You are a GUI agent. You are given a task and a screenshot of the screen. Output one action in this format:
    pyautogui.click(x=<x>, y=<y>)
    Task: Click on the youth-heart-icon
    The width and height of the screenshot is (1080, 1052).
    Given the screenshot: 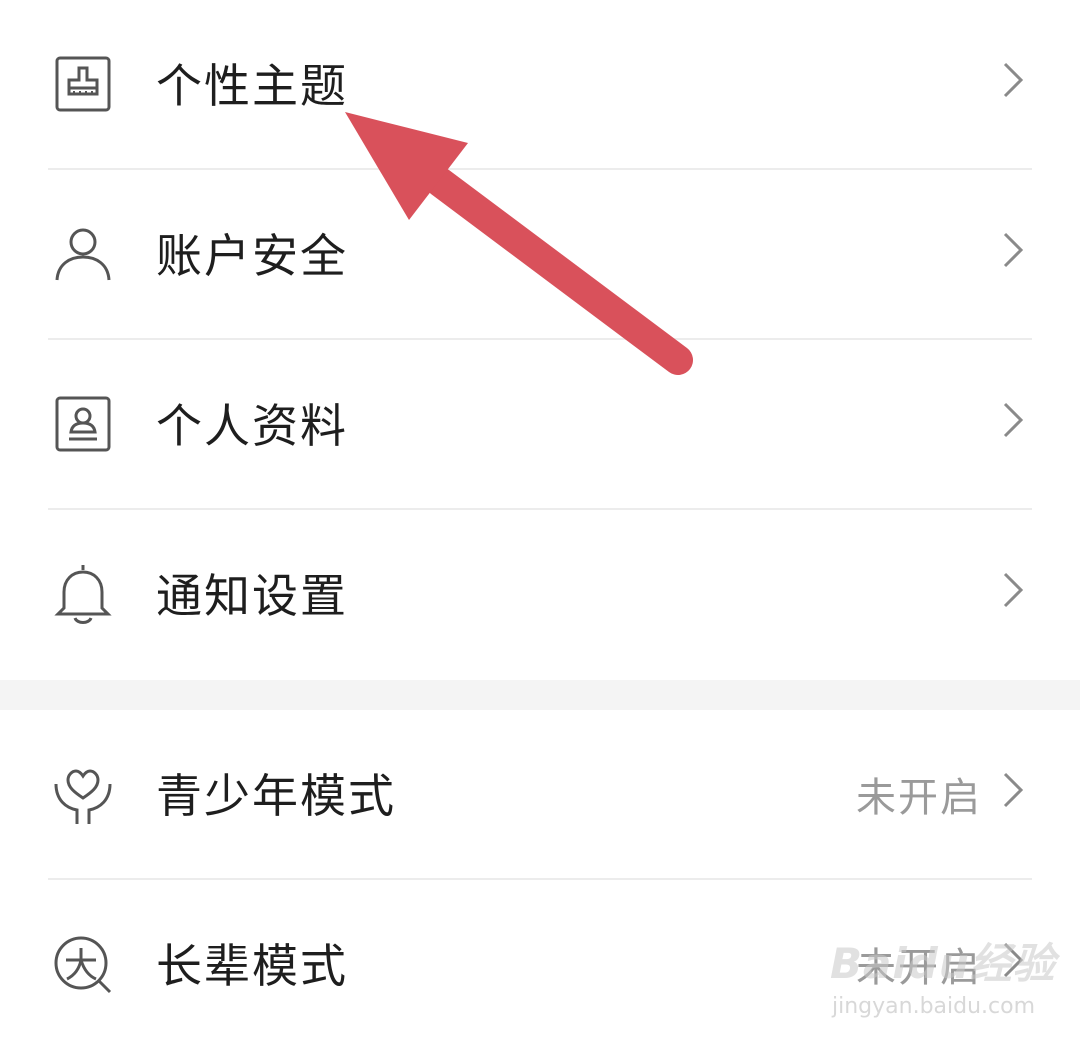 What is the action you would take?
    pyautogui.click(x=83, y=795)
    